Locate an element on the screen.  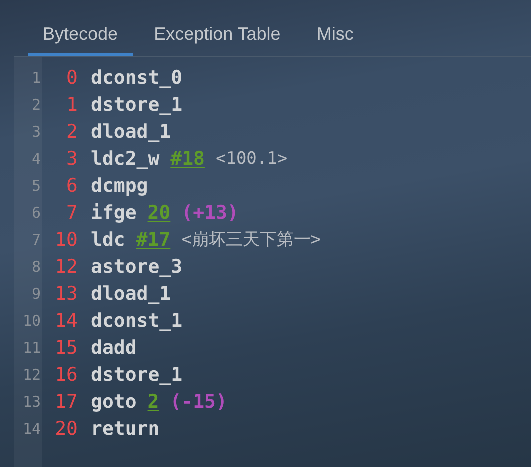
tab: Exception Table is located at coordinates (217, 38).